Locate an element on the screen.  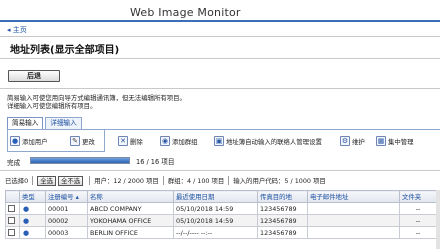
delete-label: 删除 is located at coordinates (136, 141).